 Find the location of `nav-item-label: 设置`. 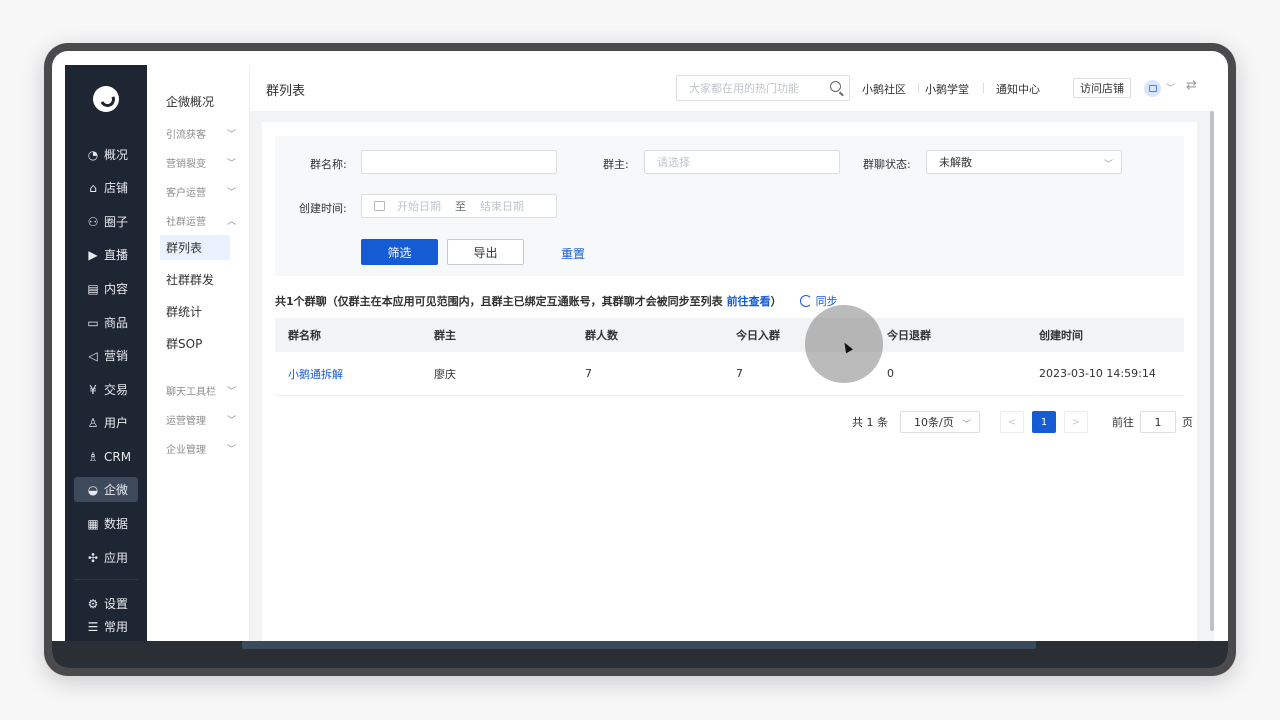

nav-item-label: 设置 is located at coordinates (116, 604).